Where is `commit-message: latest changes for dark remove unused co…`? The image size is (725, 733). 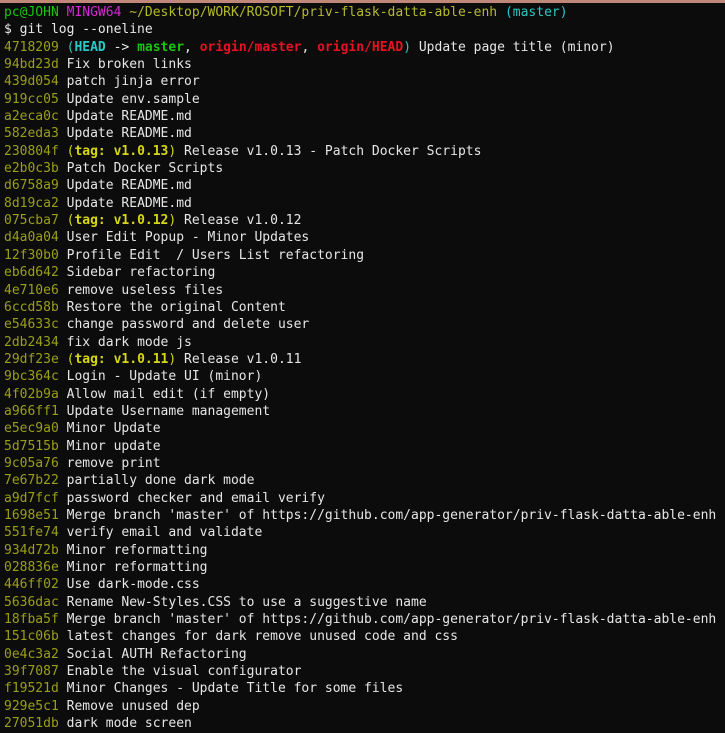
commit-message: latest changes for dark remove unused co… is located at coordinates (262, 637).